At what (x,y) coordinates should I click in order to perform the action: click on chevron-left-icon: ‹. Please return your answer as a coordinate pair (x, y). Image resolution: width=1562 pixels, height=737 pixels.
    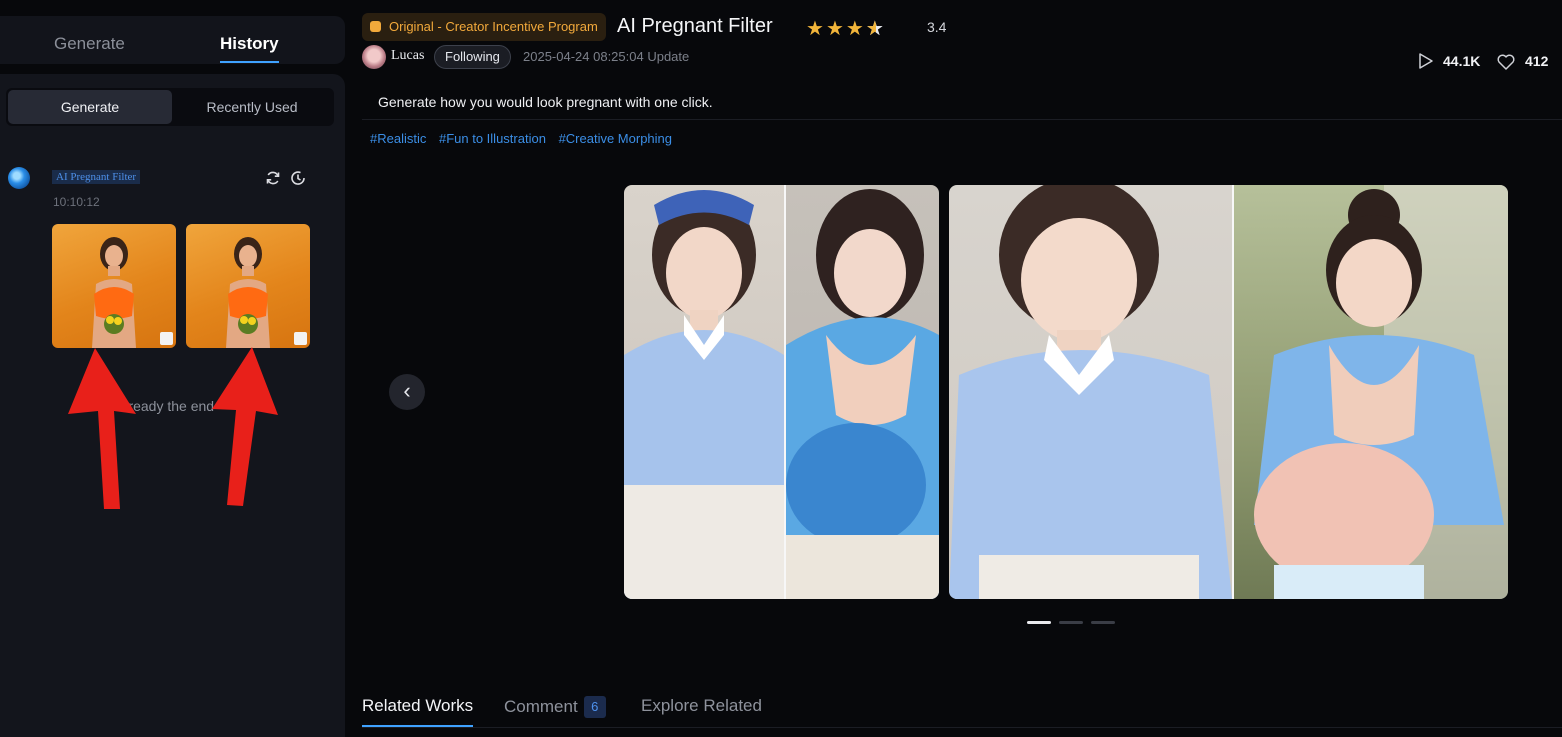
    Looking at the image, I should click on (407, 390).